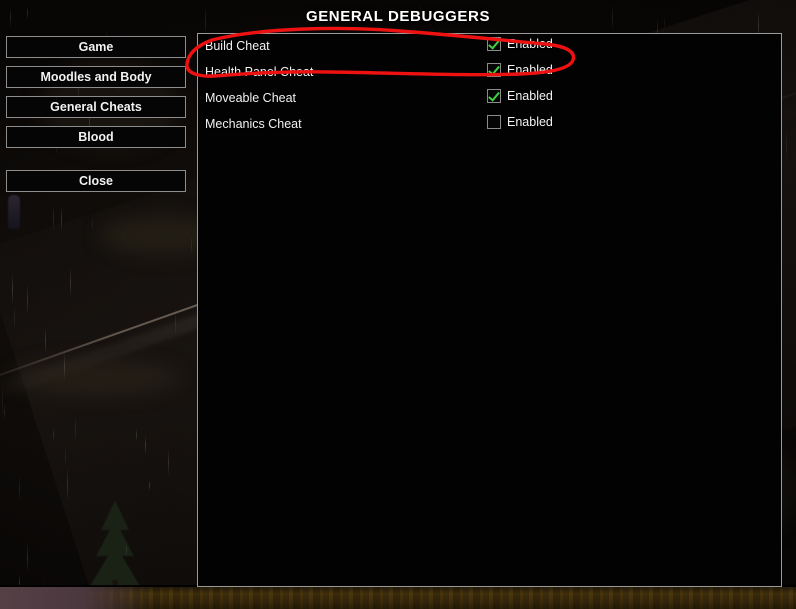 The width and height of the screenshot is (796, 609). What do you see at coordinates (96, 137) in the screenshot?
I see `sidebar-button-blood: Blood` at bounding box center [96, 137].